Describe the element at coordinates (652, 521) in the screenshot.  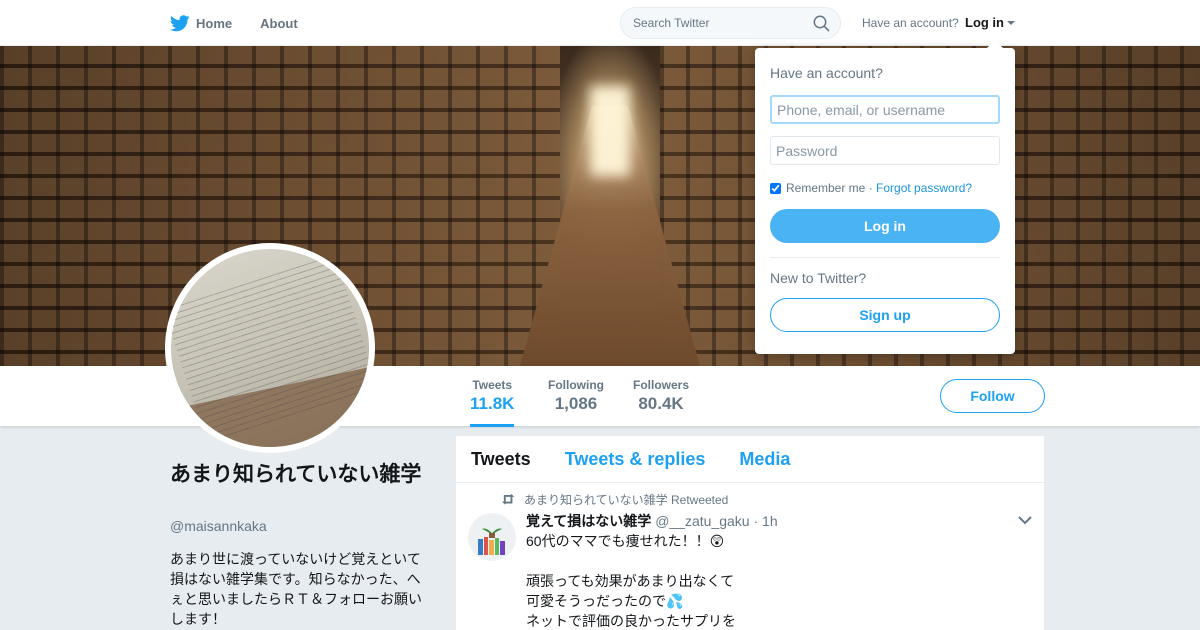
I see `tweet-header: 覚えて損はない雑学 @__zatu_gaku · 1h` at that location.